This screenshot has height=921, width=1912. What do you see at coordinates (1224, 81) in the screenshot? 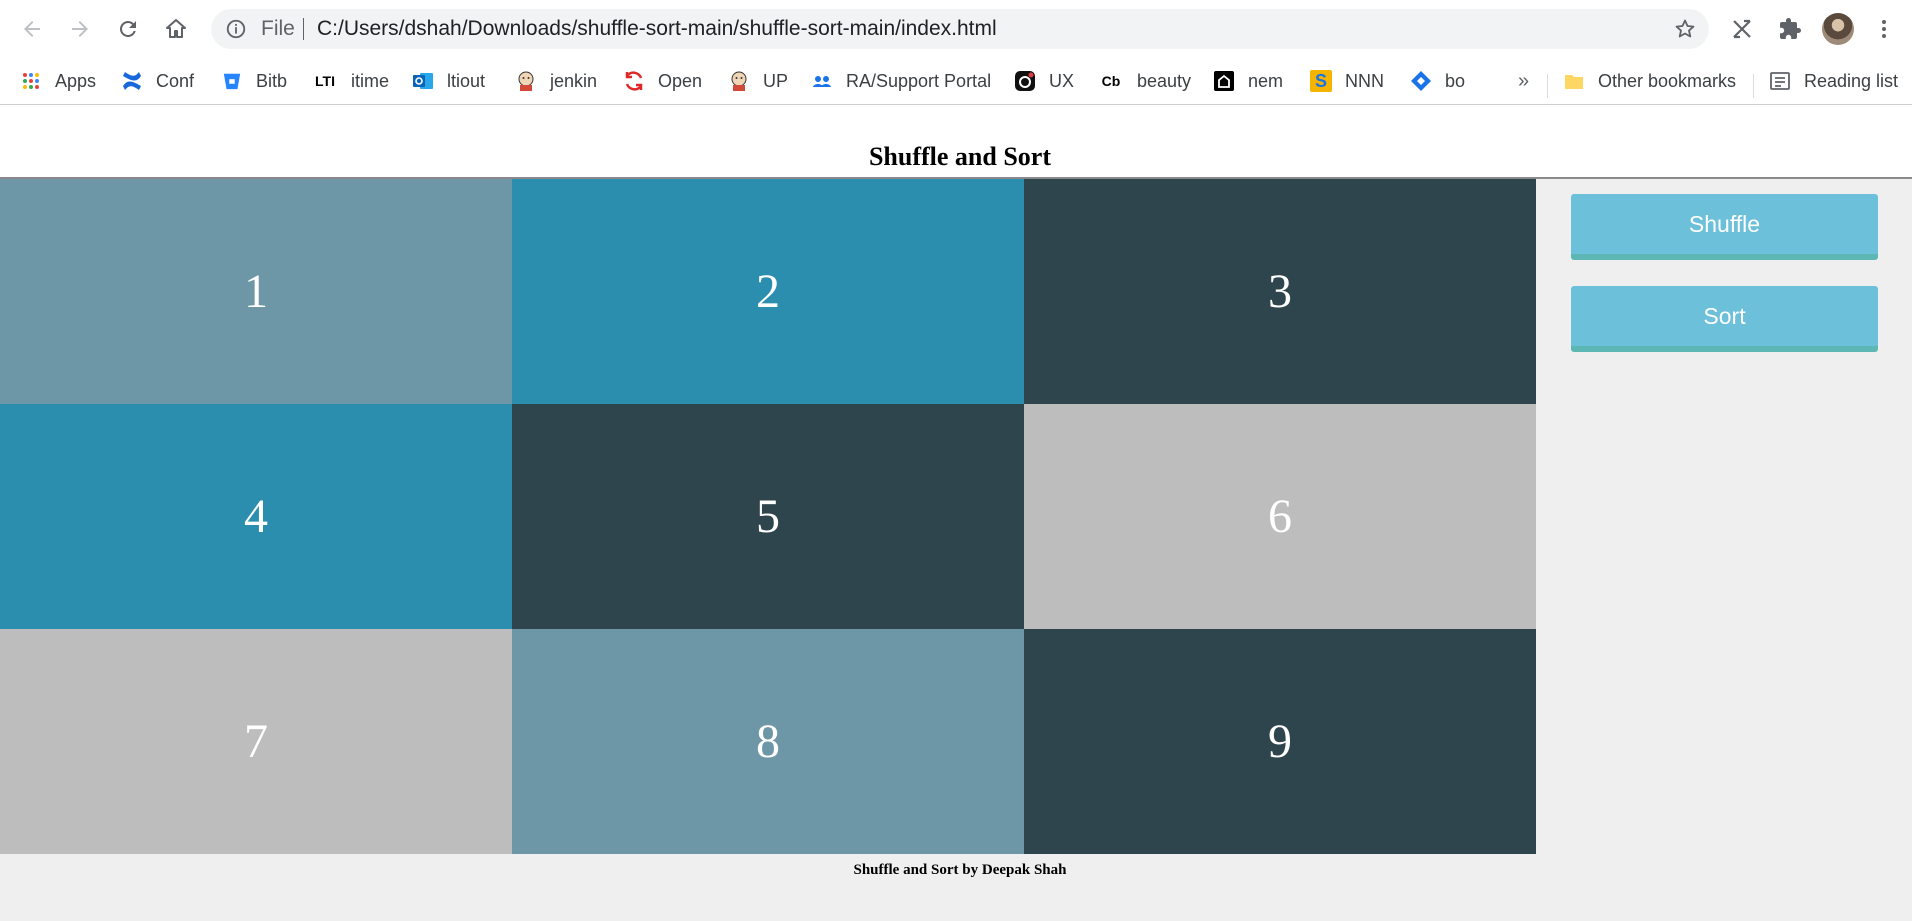
I see `nem-icon` at bounding box center [1224, 81].